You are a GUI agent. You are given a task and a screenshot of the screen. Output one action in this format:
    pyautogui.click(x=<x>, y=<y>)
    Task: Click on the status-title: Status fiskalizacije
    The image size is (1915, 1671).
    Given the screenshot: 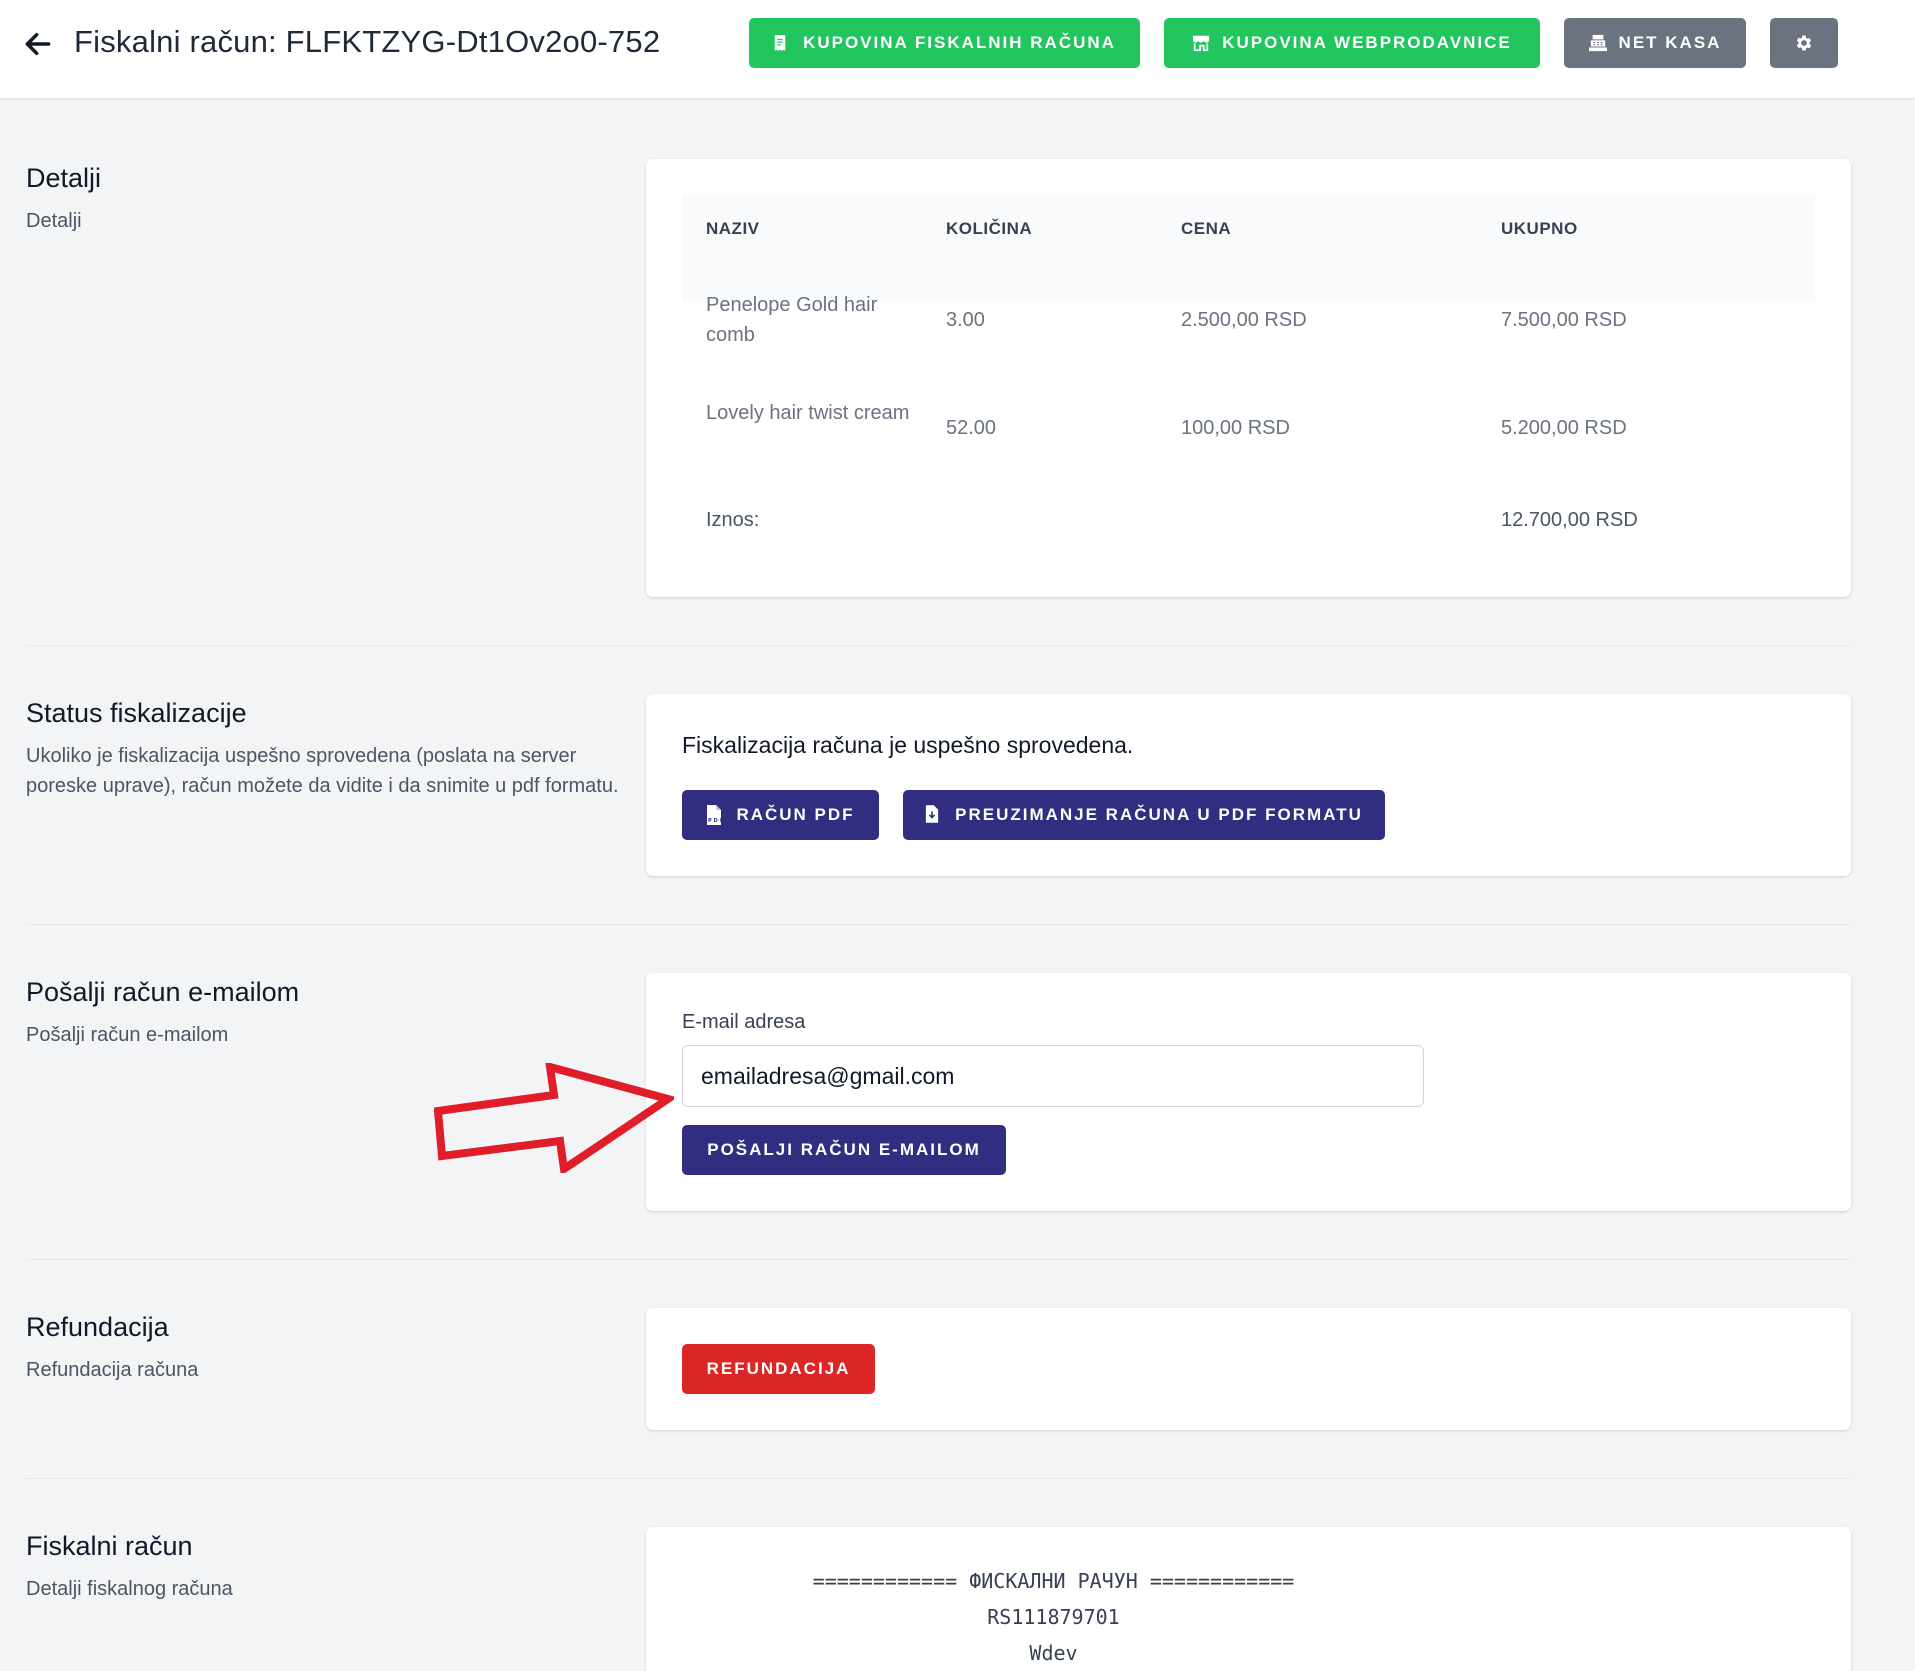 What is the action you would take?
    pyautogui.click(x=136, y=713)
    